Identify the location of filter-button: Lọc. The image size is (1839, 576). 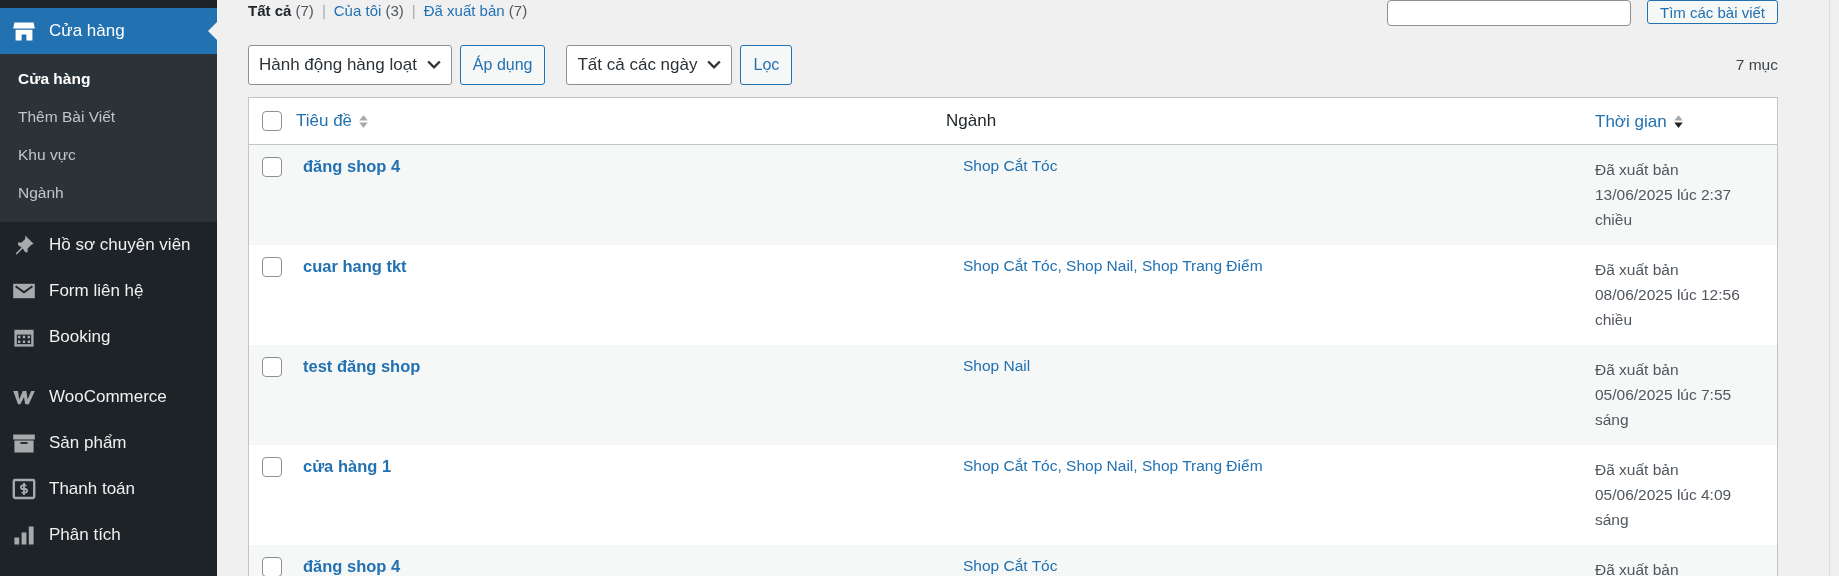
(766, 65).